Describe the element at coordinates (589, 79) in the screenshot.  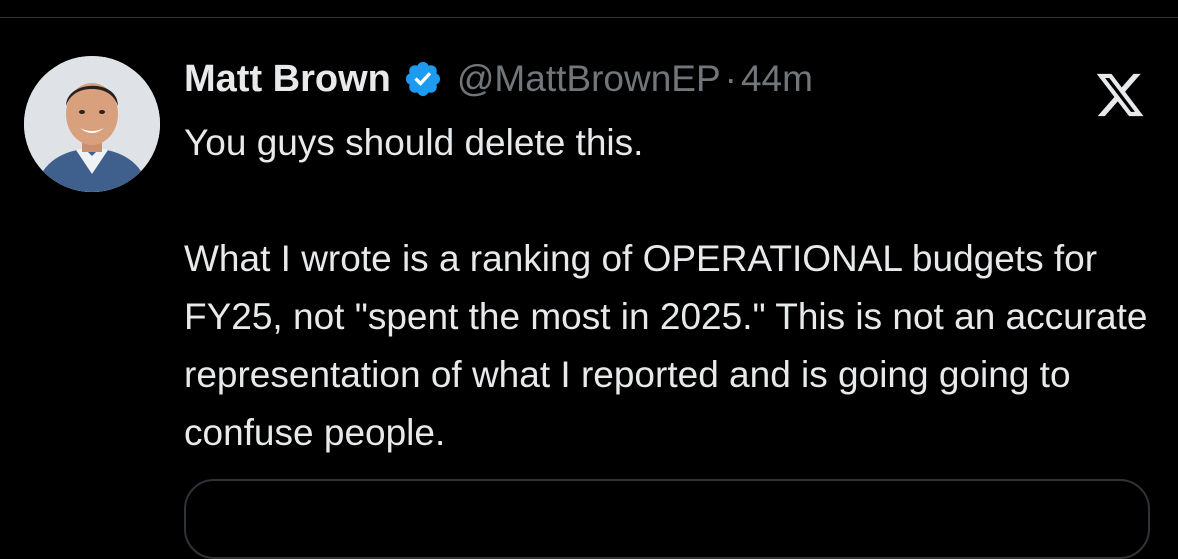
I see `handle: @MattBrownEP` at that location.